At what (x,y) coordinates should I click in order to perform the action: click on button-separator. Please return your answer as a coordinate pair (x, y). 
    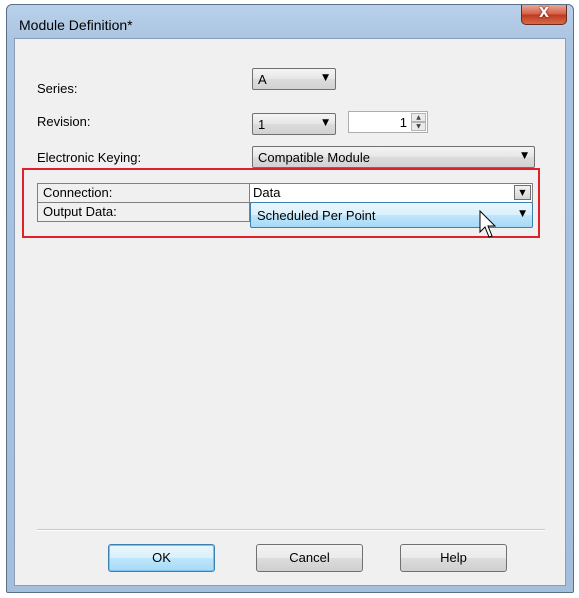
    Looking at the image, I should click on (291, 530).